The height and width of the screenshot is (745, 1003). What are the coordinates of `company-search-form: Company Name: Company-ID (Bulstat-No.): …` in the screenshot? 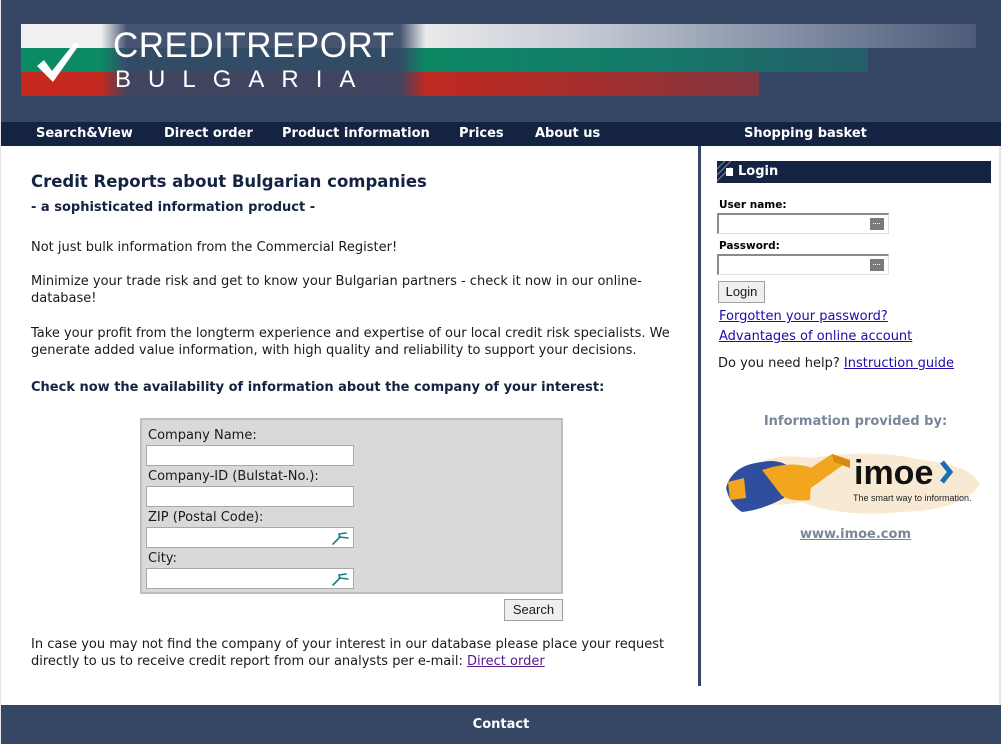 It's located at (351, 506).